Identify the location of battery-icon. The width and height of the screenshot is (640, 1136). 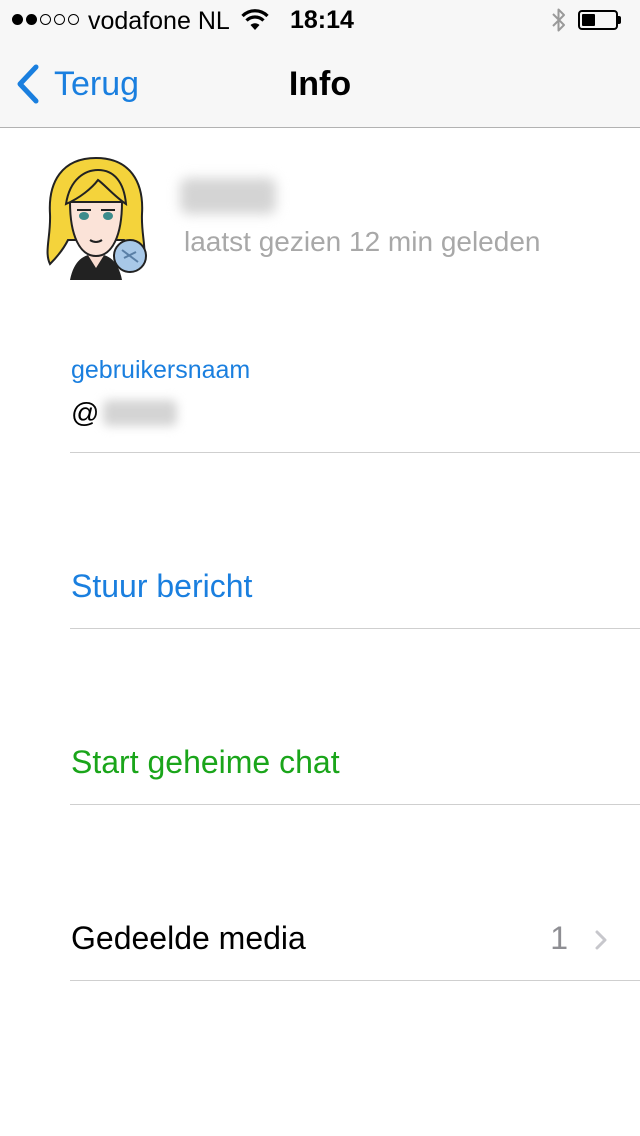
(600, 20).